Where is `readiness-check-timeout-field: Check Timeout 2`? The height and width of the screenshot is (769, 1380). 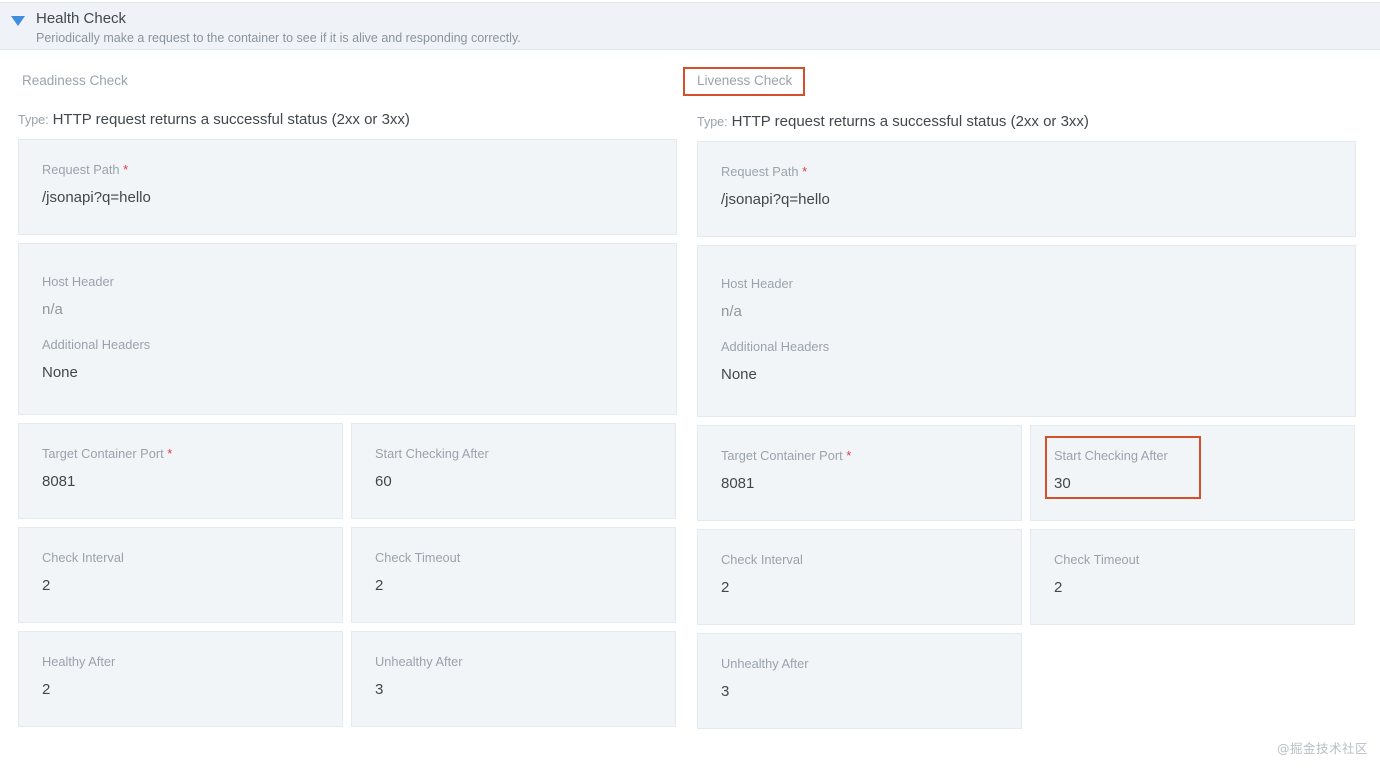 readiness-check-timeout-field: Check Timeout 2 is located at coordinates (513, 575).